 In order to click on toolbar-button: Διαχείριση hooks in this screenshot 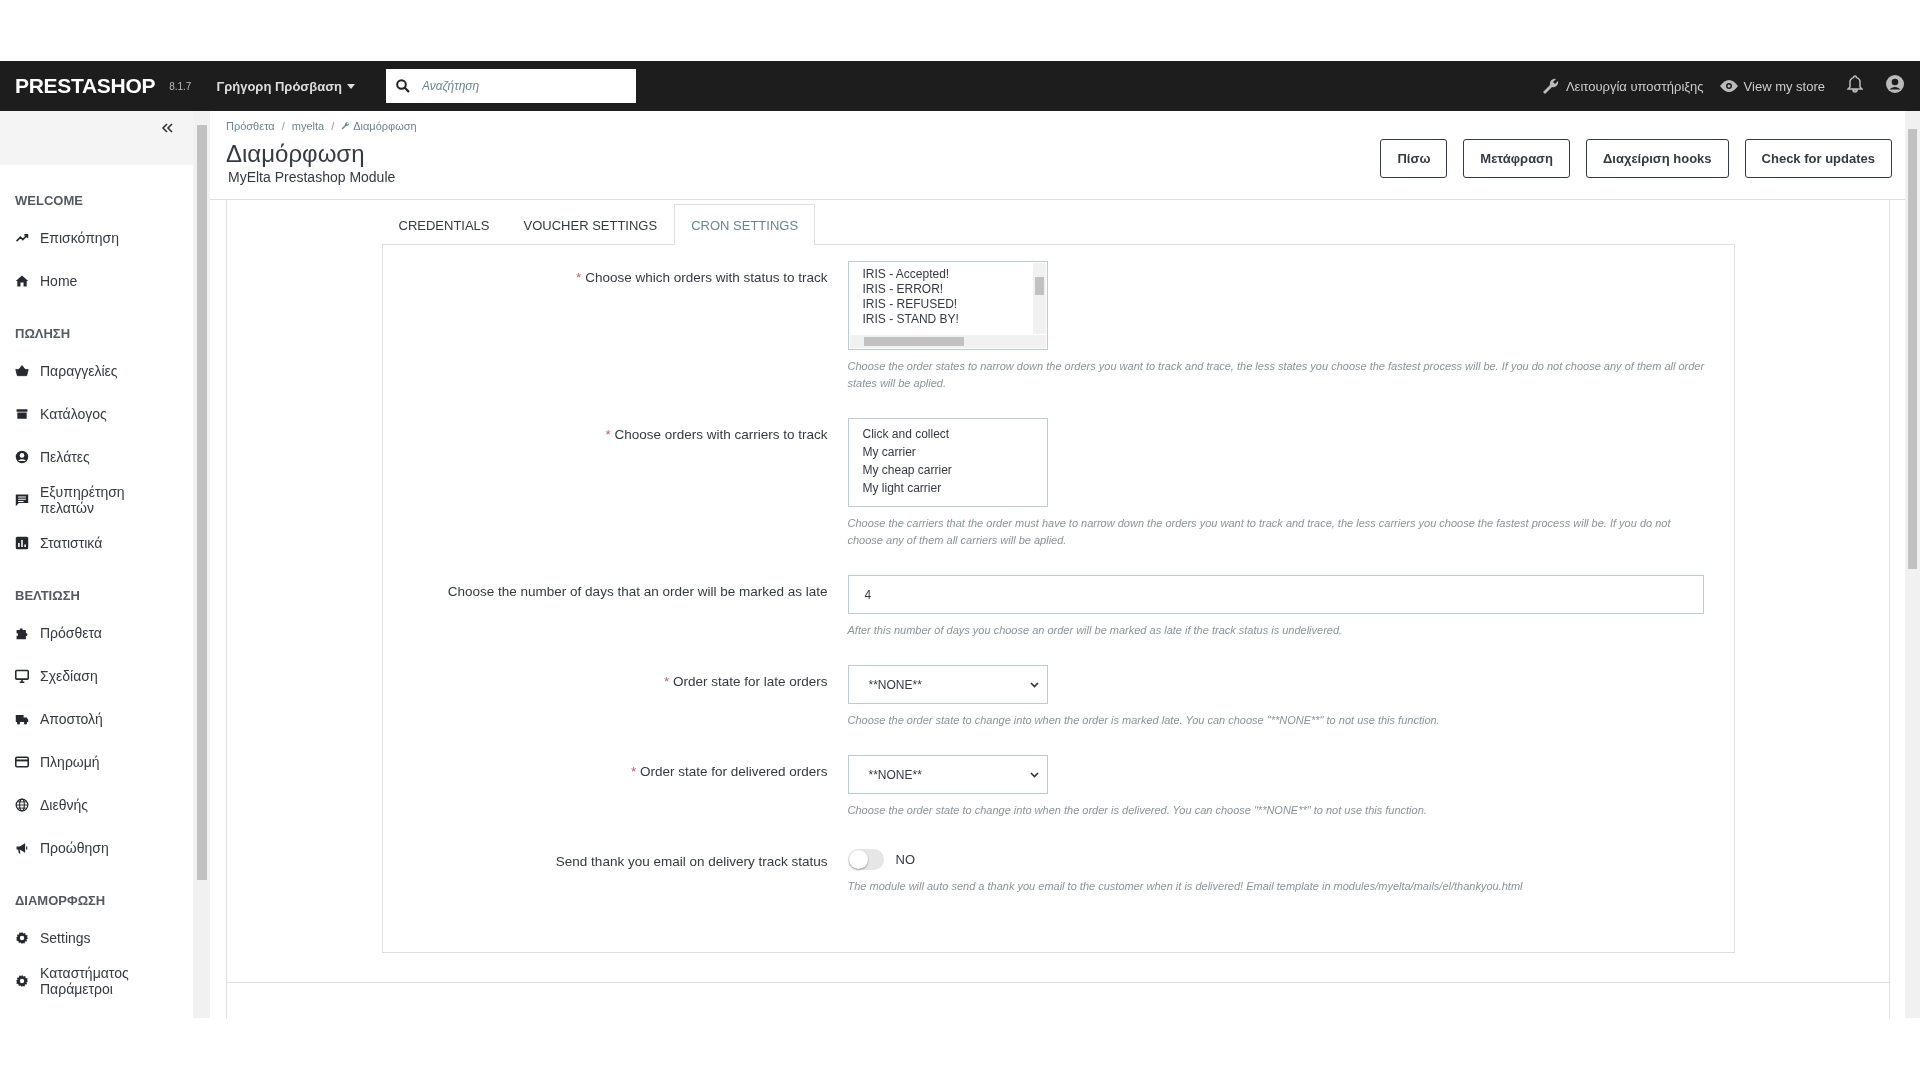, I will do `click(1657, 158)`.